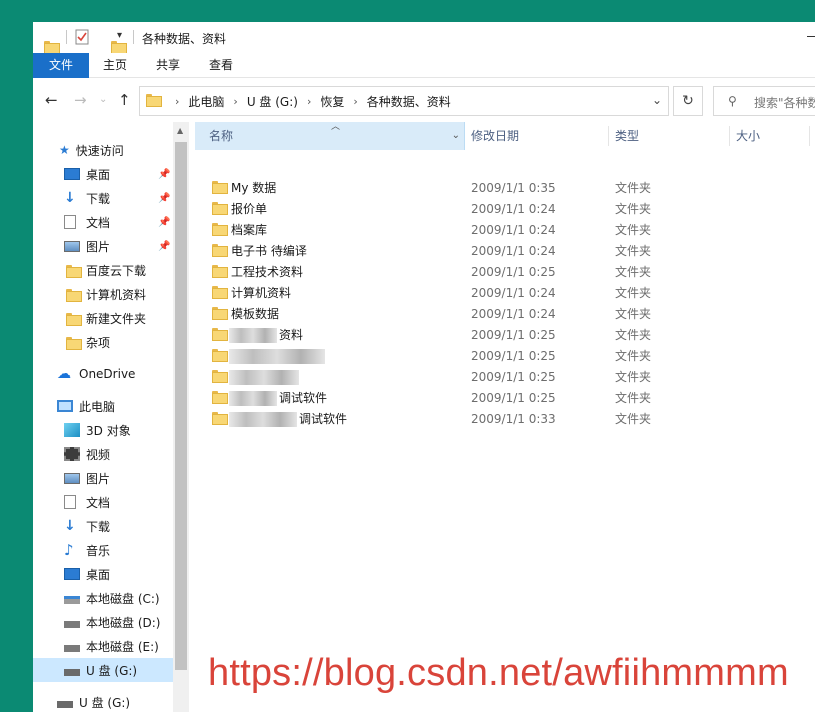  Describe the element at coordinates (764, 101) in the screenshot. I see `search-input: ⚲ 搜索"各种数` at that location.